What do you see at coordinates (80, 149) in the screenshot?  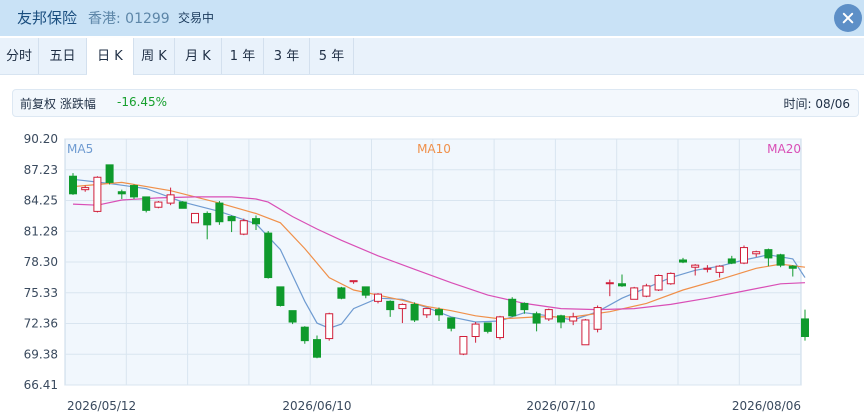 I see `legend-ma5: MA5` at bounding box center [80, 149].